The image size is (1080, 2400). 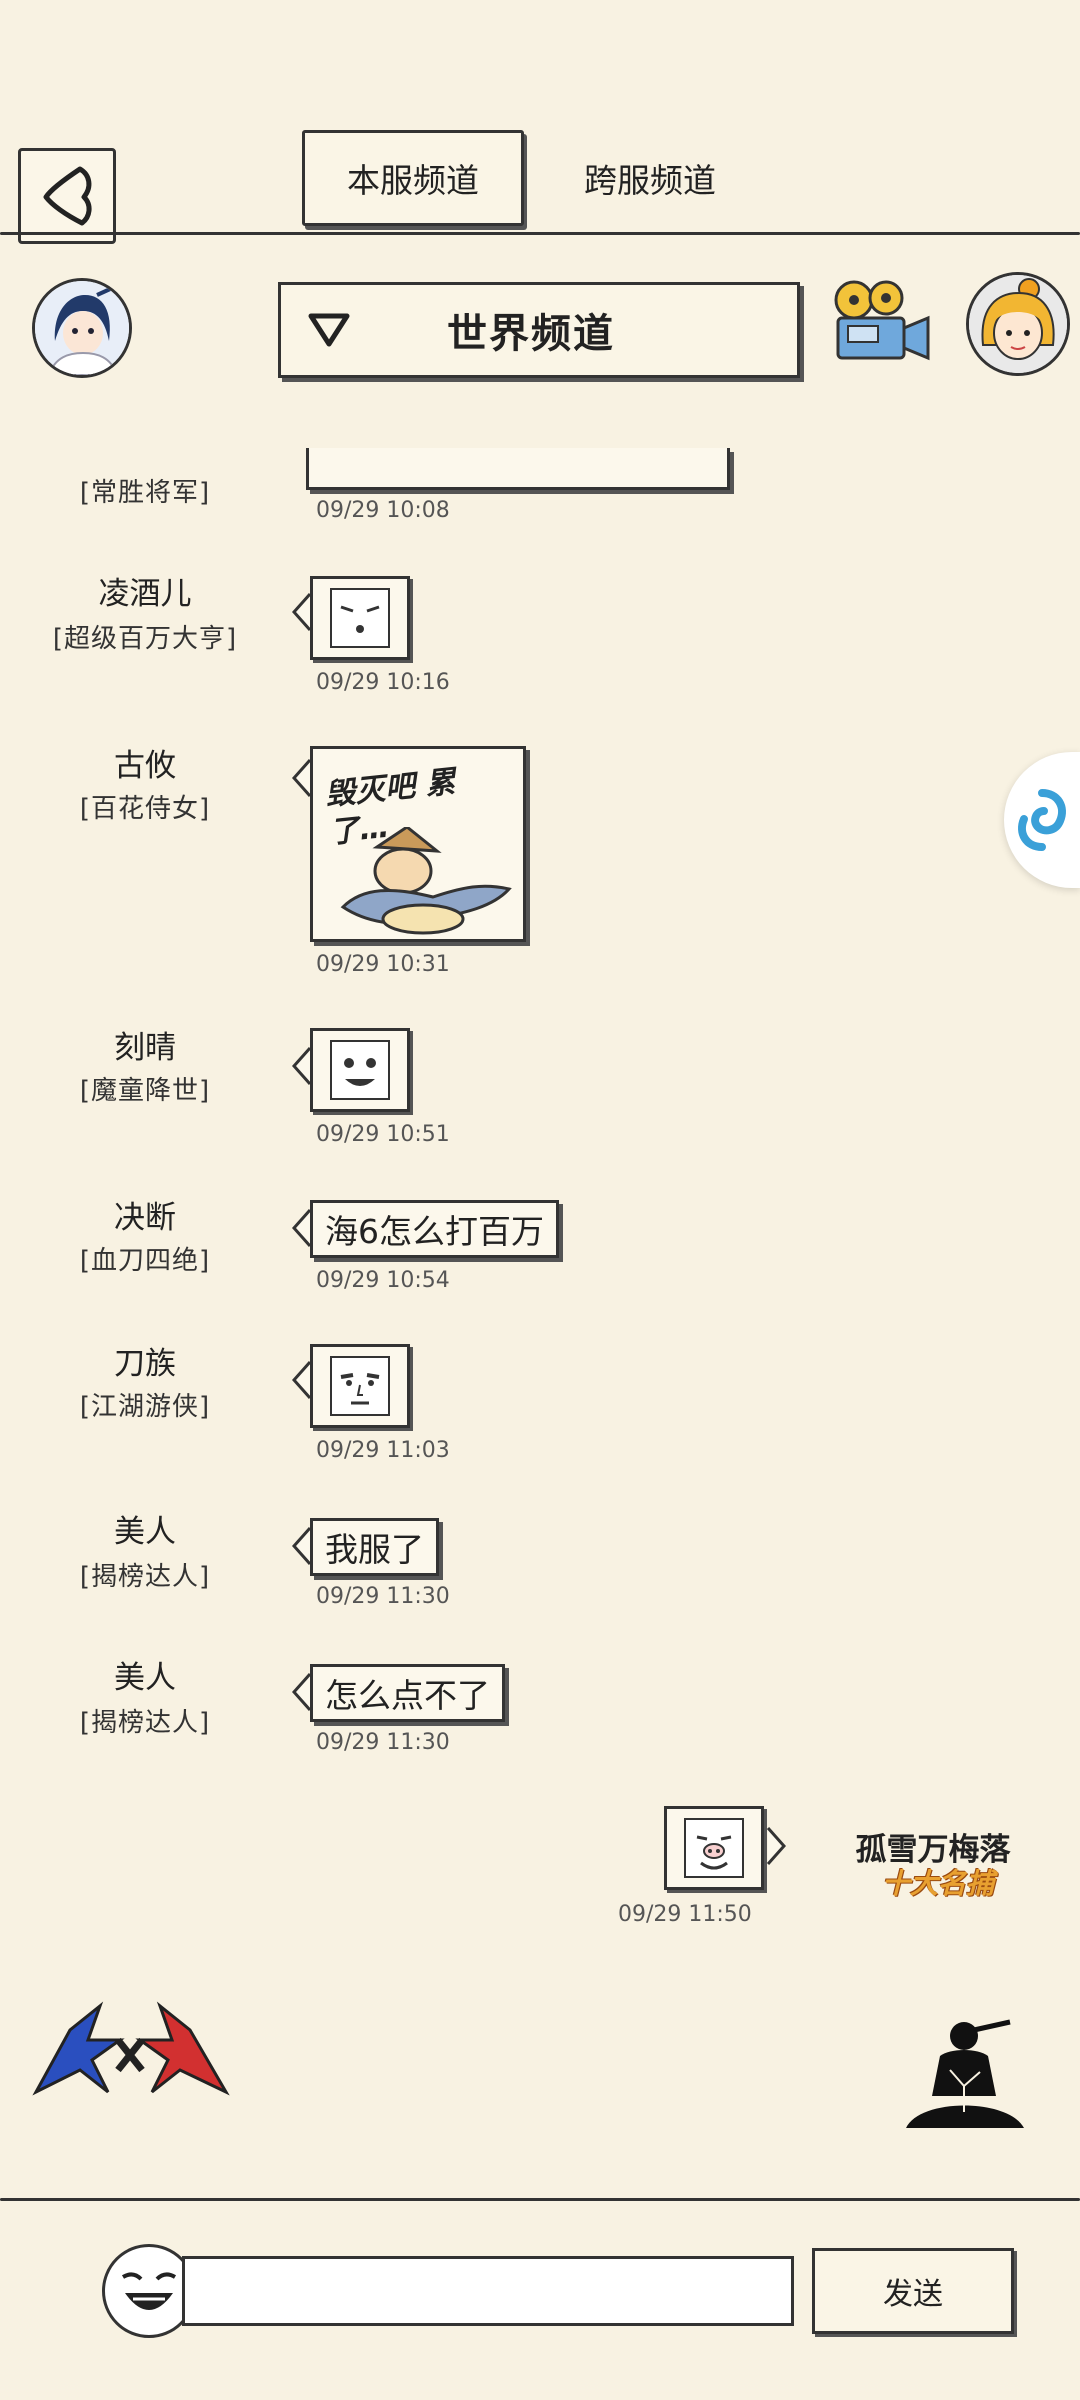 I want to click on sender-name: 刀族, so click(x=145, y=1360).